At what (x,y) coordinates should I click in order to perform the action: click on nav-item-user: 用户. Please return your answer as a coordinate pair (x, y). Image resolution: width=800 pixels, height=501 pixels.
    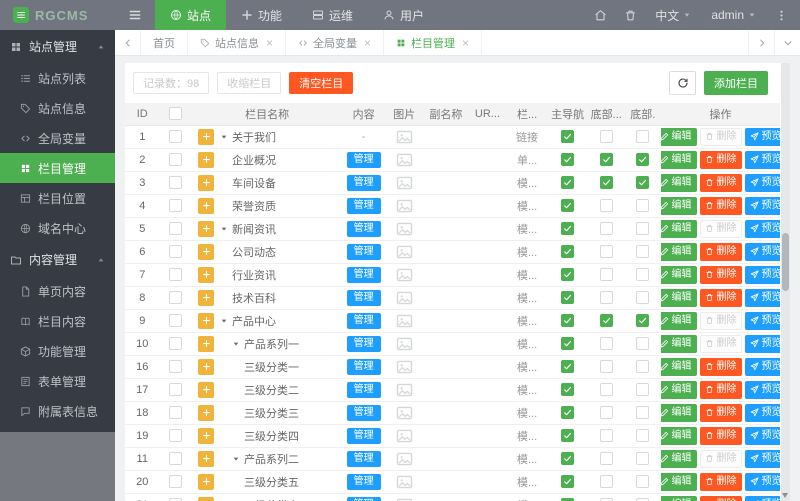
    Looking at the image, I should click on (403, 15).